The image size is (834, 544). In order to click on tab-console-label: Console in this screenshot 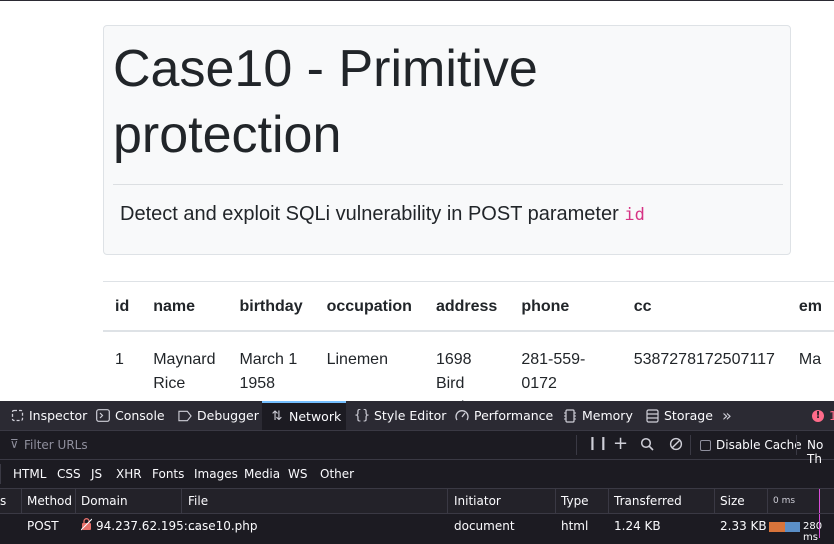, I will do `click(140, 415)`.